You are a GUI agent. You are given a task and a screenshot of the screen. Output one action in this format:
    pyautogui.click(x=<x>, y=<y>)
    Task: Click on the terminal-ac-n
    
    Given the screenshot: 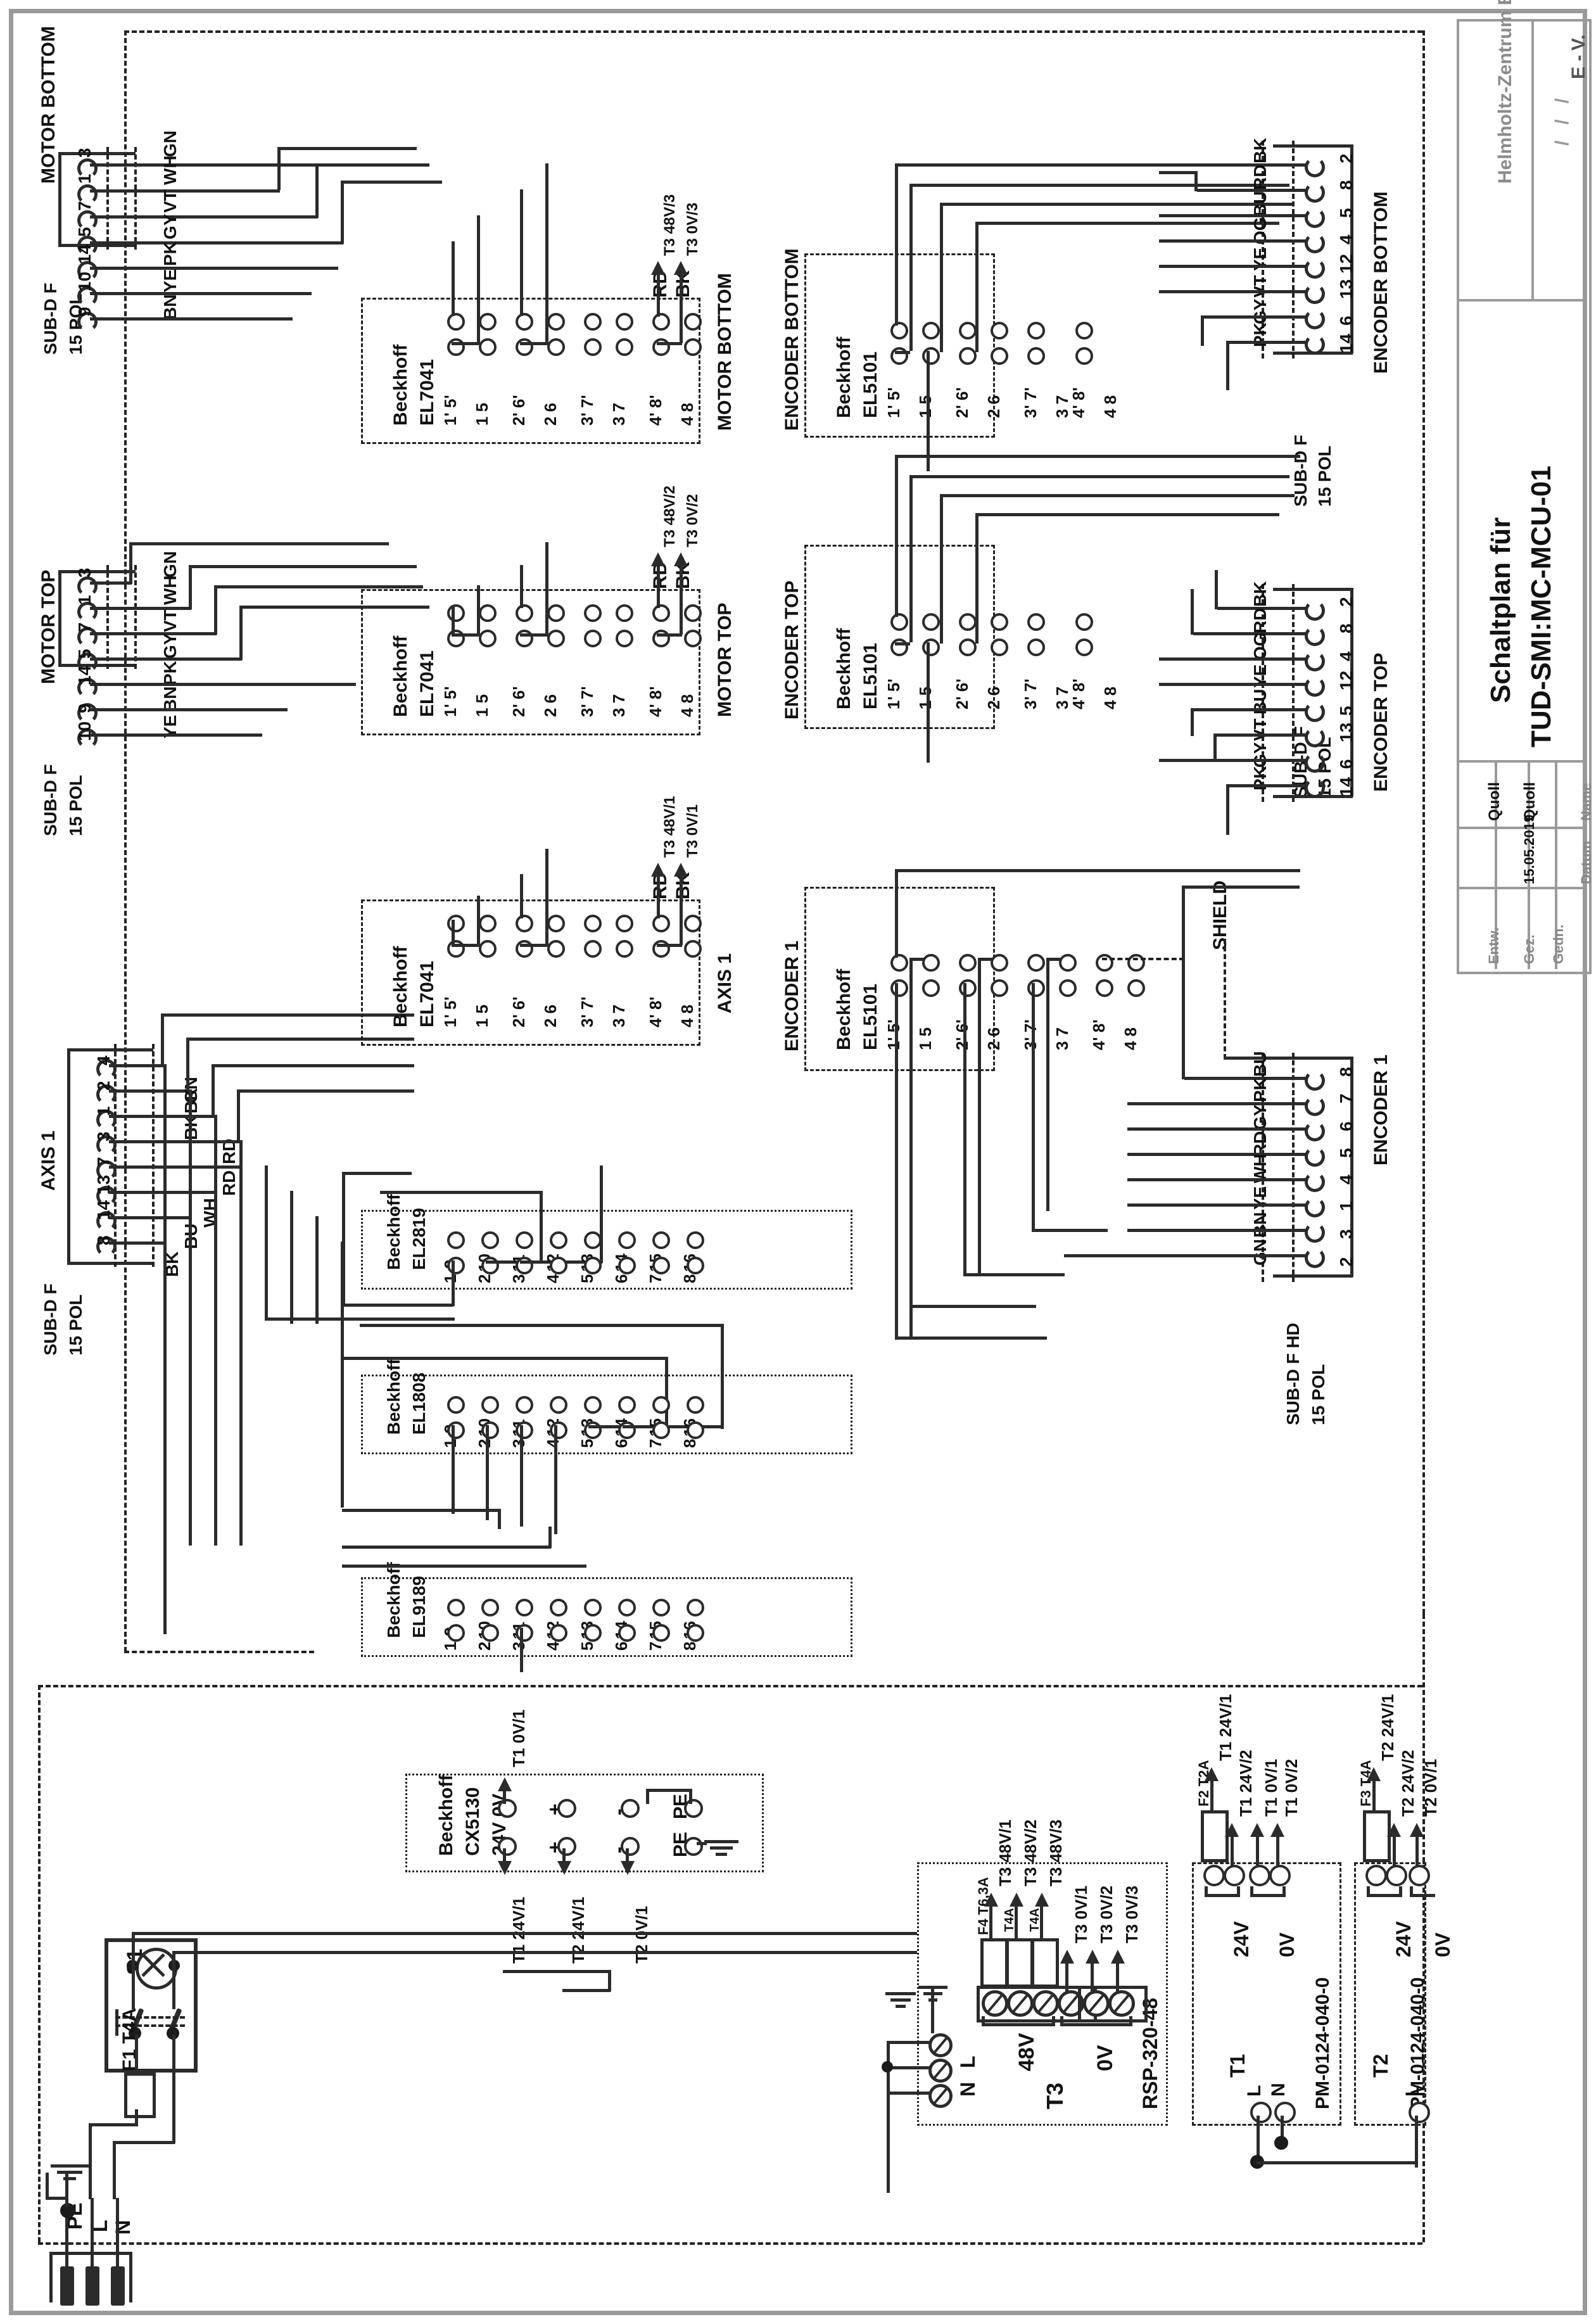 What is the action you would take?
    pyautogui.click(x=1285, y=2112)
    